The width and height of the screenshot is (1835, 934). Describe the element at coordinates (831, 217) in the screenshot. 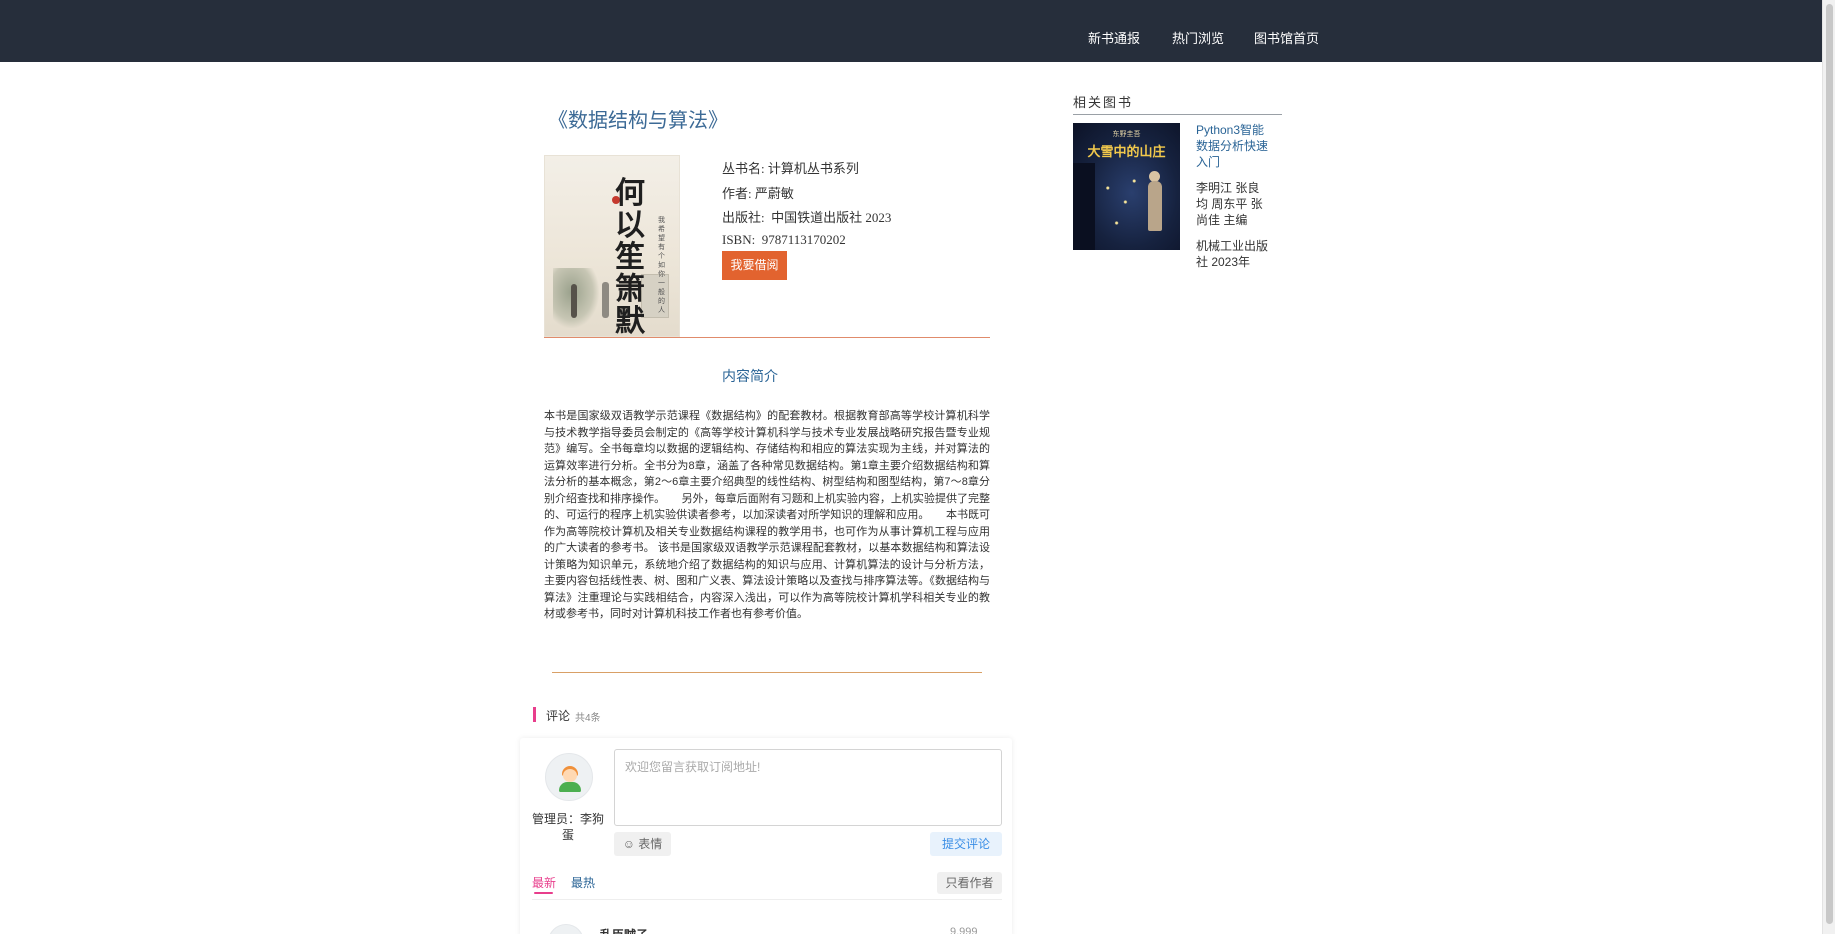

I see `publisher-value: 中国铁道出版社 2023` at that location.